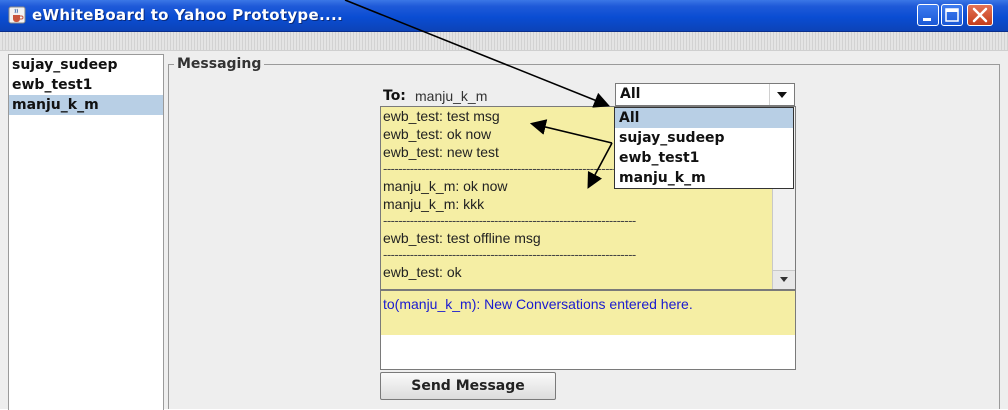 The height and width of the screenshot is (410, 1008). I want to click on history-line: manju_k_m: kkk, so click(434, 204).